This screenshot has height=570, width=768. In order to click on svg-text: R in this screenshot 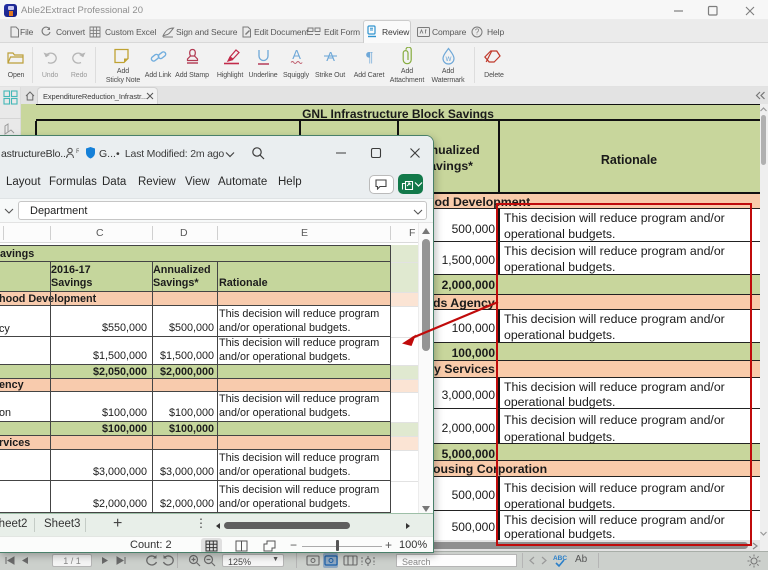, I will do `click(77, 151)`.